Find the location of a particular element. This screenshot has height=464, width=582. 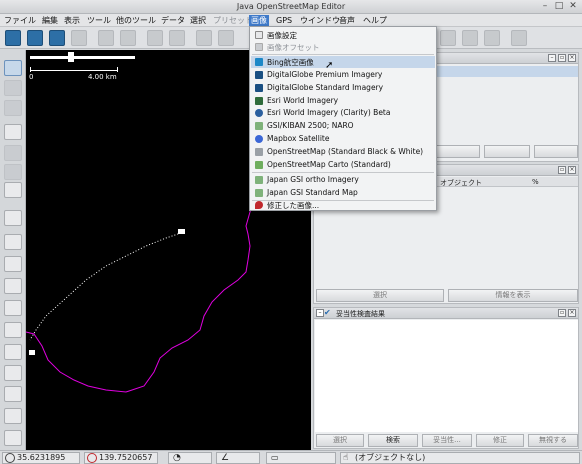

validation-ignore-button: 無視する is located at coordinates (553, 440).